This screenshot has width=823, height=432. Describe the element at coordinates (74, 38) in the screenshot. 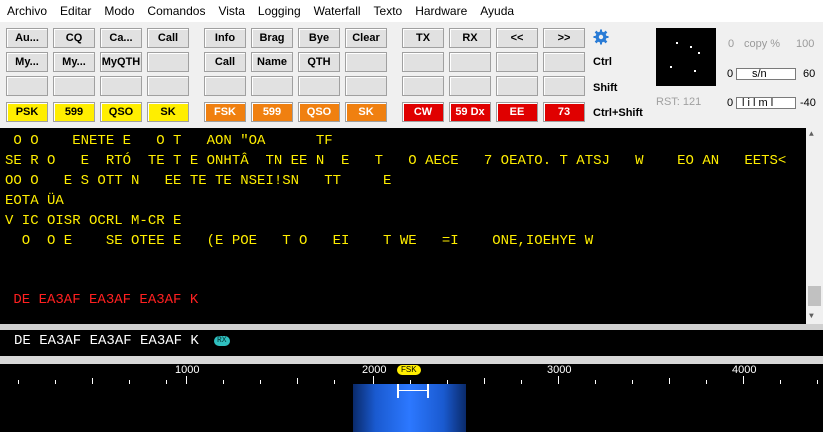

I see `macro-button-cq: CQ` at that location.